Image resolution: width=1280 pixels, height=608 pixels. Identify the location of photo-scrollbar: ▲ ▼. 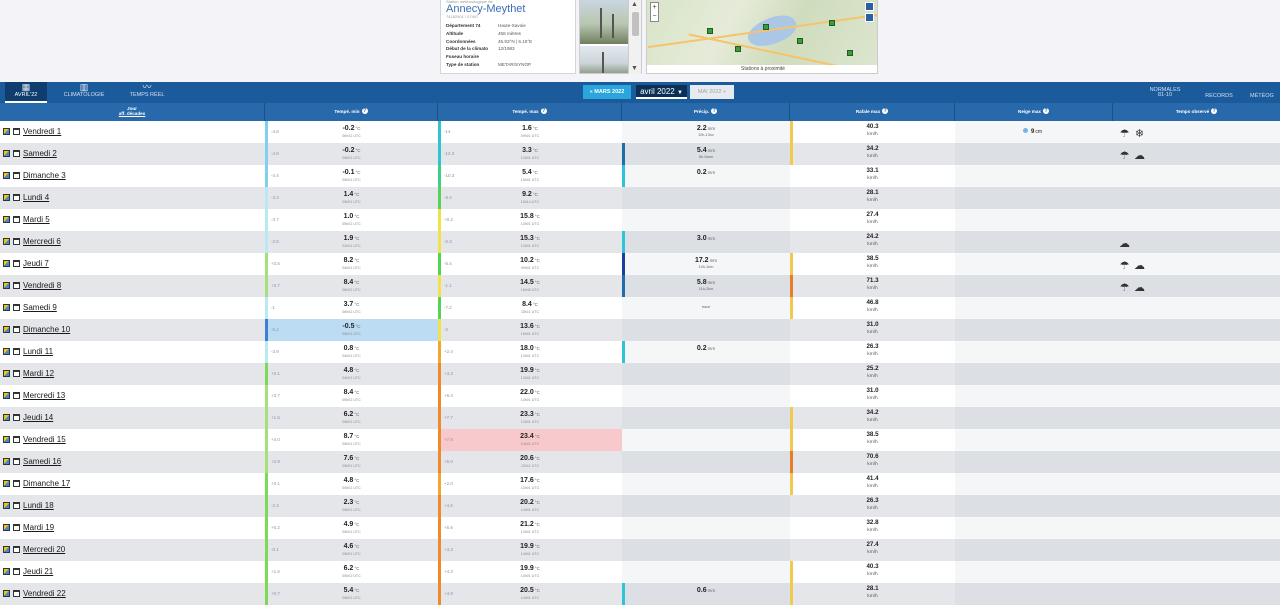
(635, 37).